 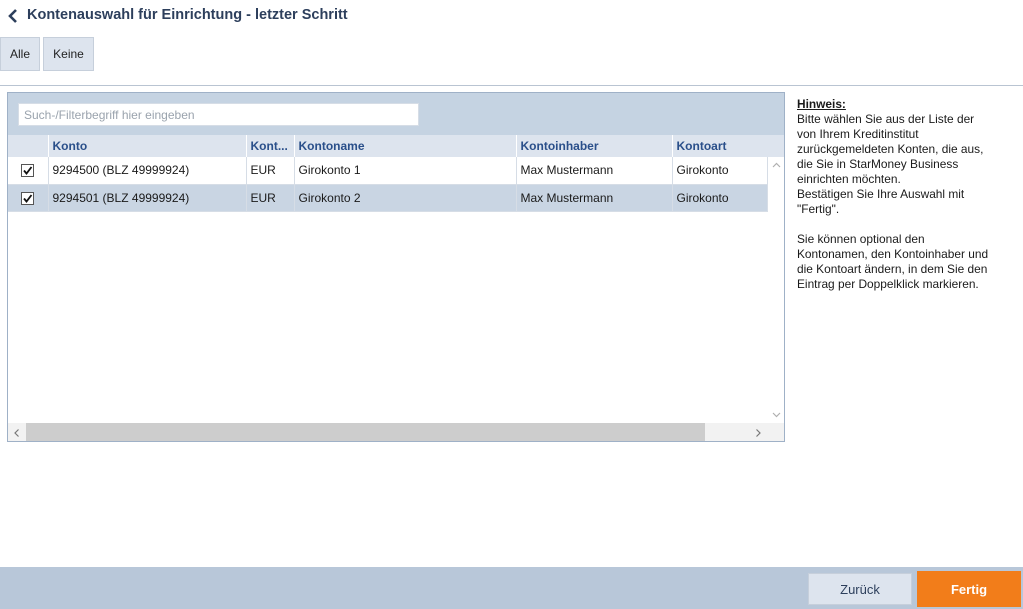 I want to click on footer-bar: Zurück Fertig, so click(x=511, y=588).